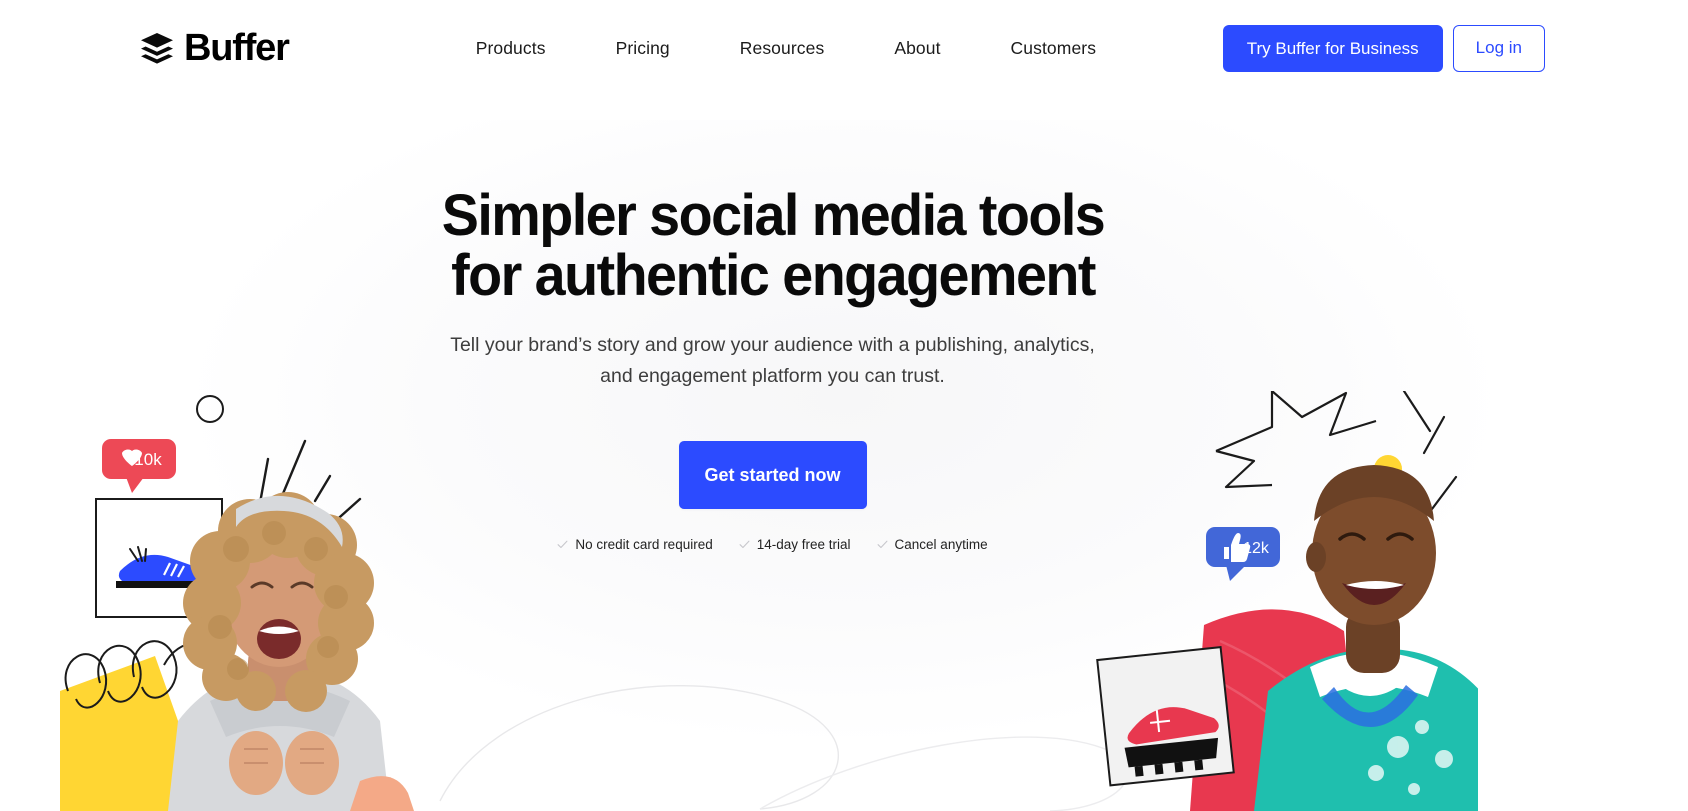 Image resolution: width=1688 pixels, height=811 pixels. Describe the element at coordinates (312, 763) in the screenshot. I see `hand-right` at that location.